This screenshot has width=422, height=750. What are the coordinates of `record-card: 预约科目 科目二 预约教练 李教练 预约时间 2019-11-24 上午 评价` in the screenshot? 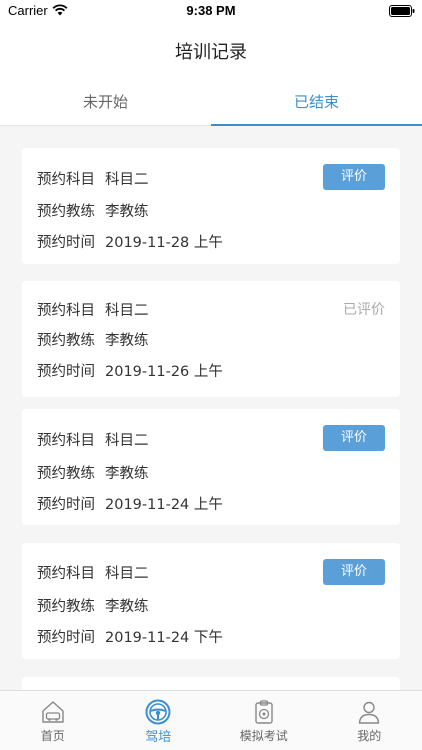 It's located at (211, 467).